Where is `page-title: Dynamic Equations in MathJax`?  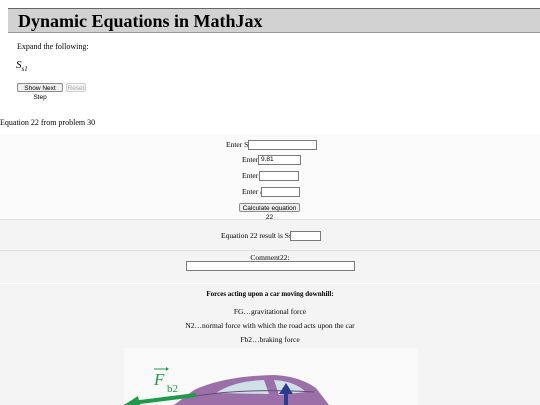 page-title: Dynamic Equations in MathJax is located at coordinates (140, 21).